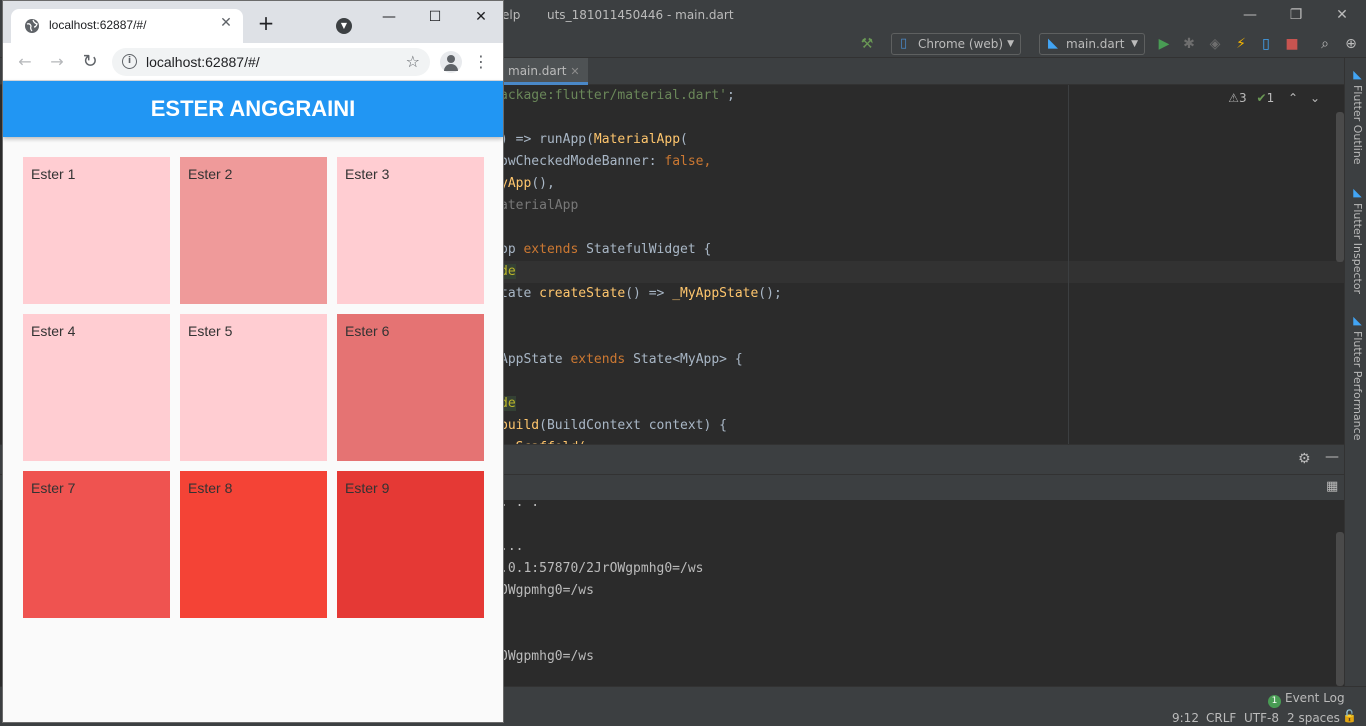  Describe the element at coordinates (1270, 98) in the screenshot. I see `check-count: 1` at that location.